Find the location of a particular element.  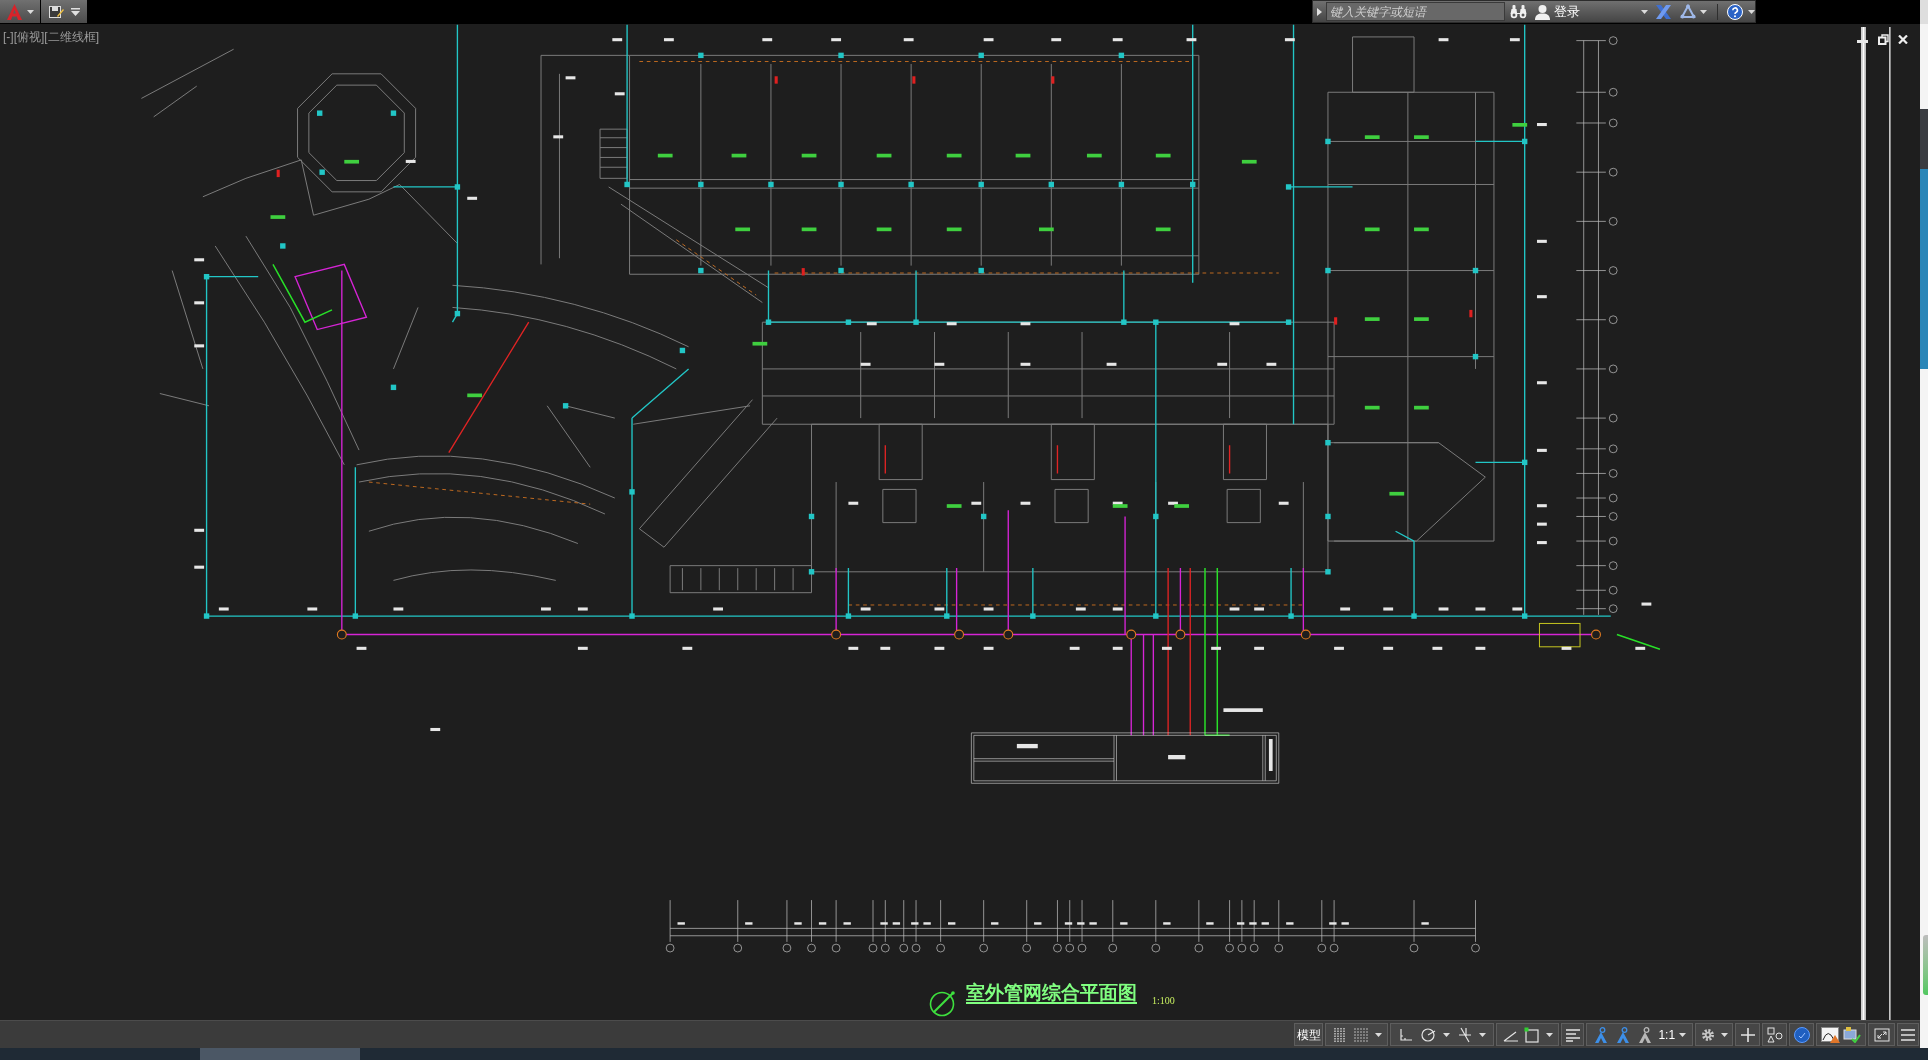

polar-icon is located at coordinates (1428, 1034).